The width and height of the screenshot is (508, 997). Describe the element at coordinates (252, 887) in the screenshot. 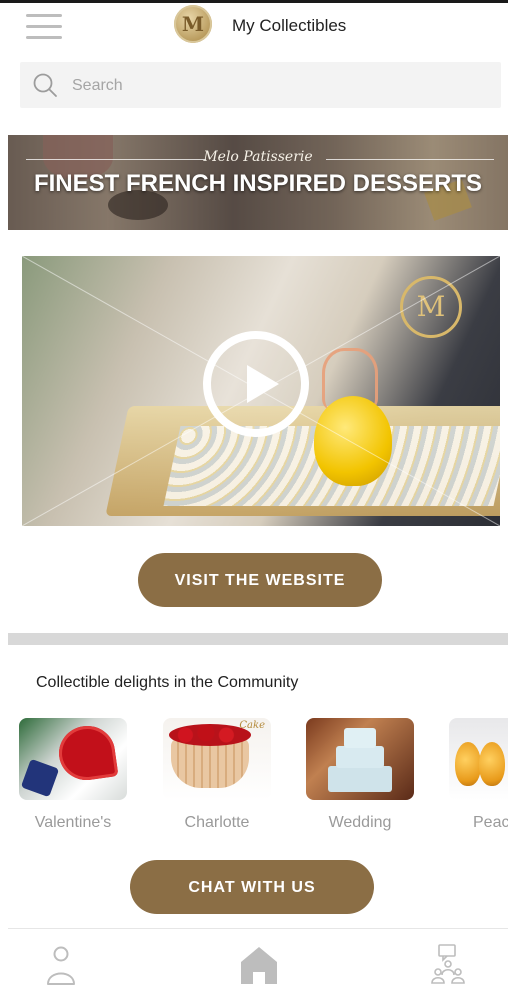

I see `chat-with-us-button: CHAT WITH US` at that location.